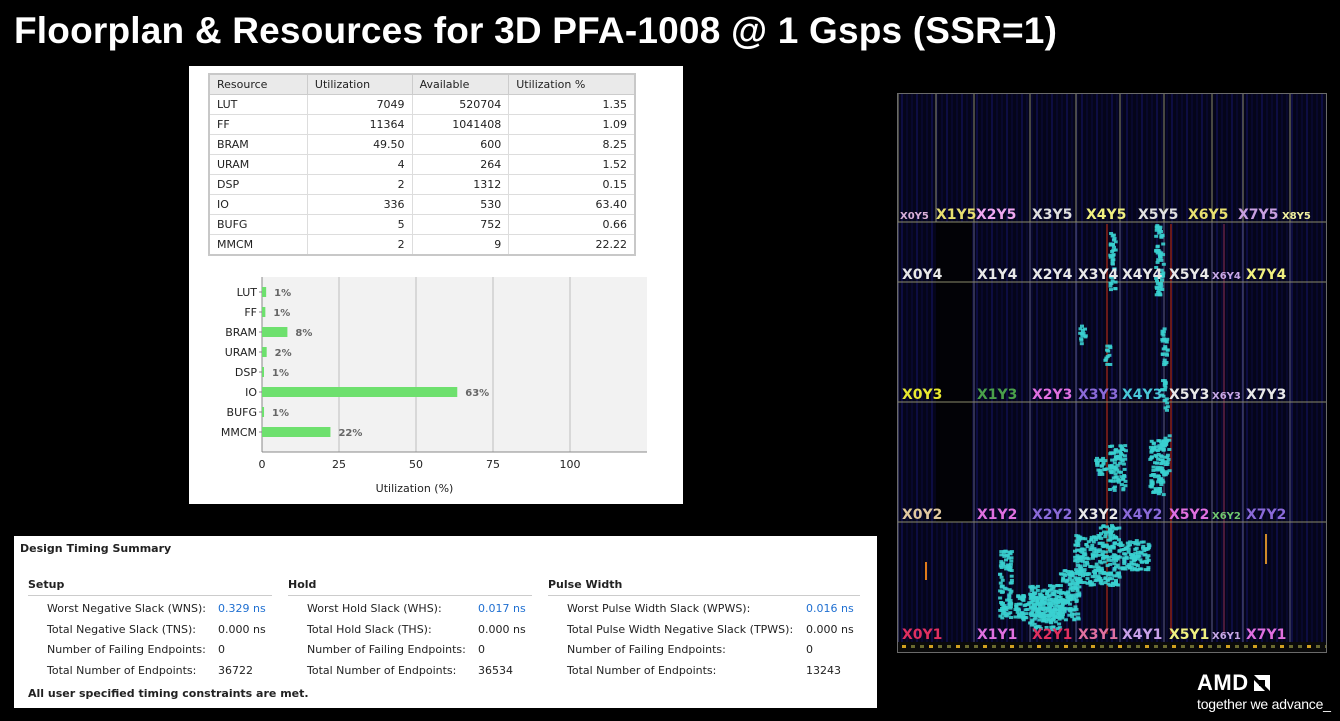  Describe the element at coordinates (481, 649) in the screenshot. I see `hold-failing-value: 0` at that location.